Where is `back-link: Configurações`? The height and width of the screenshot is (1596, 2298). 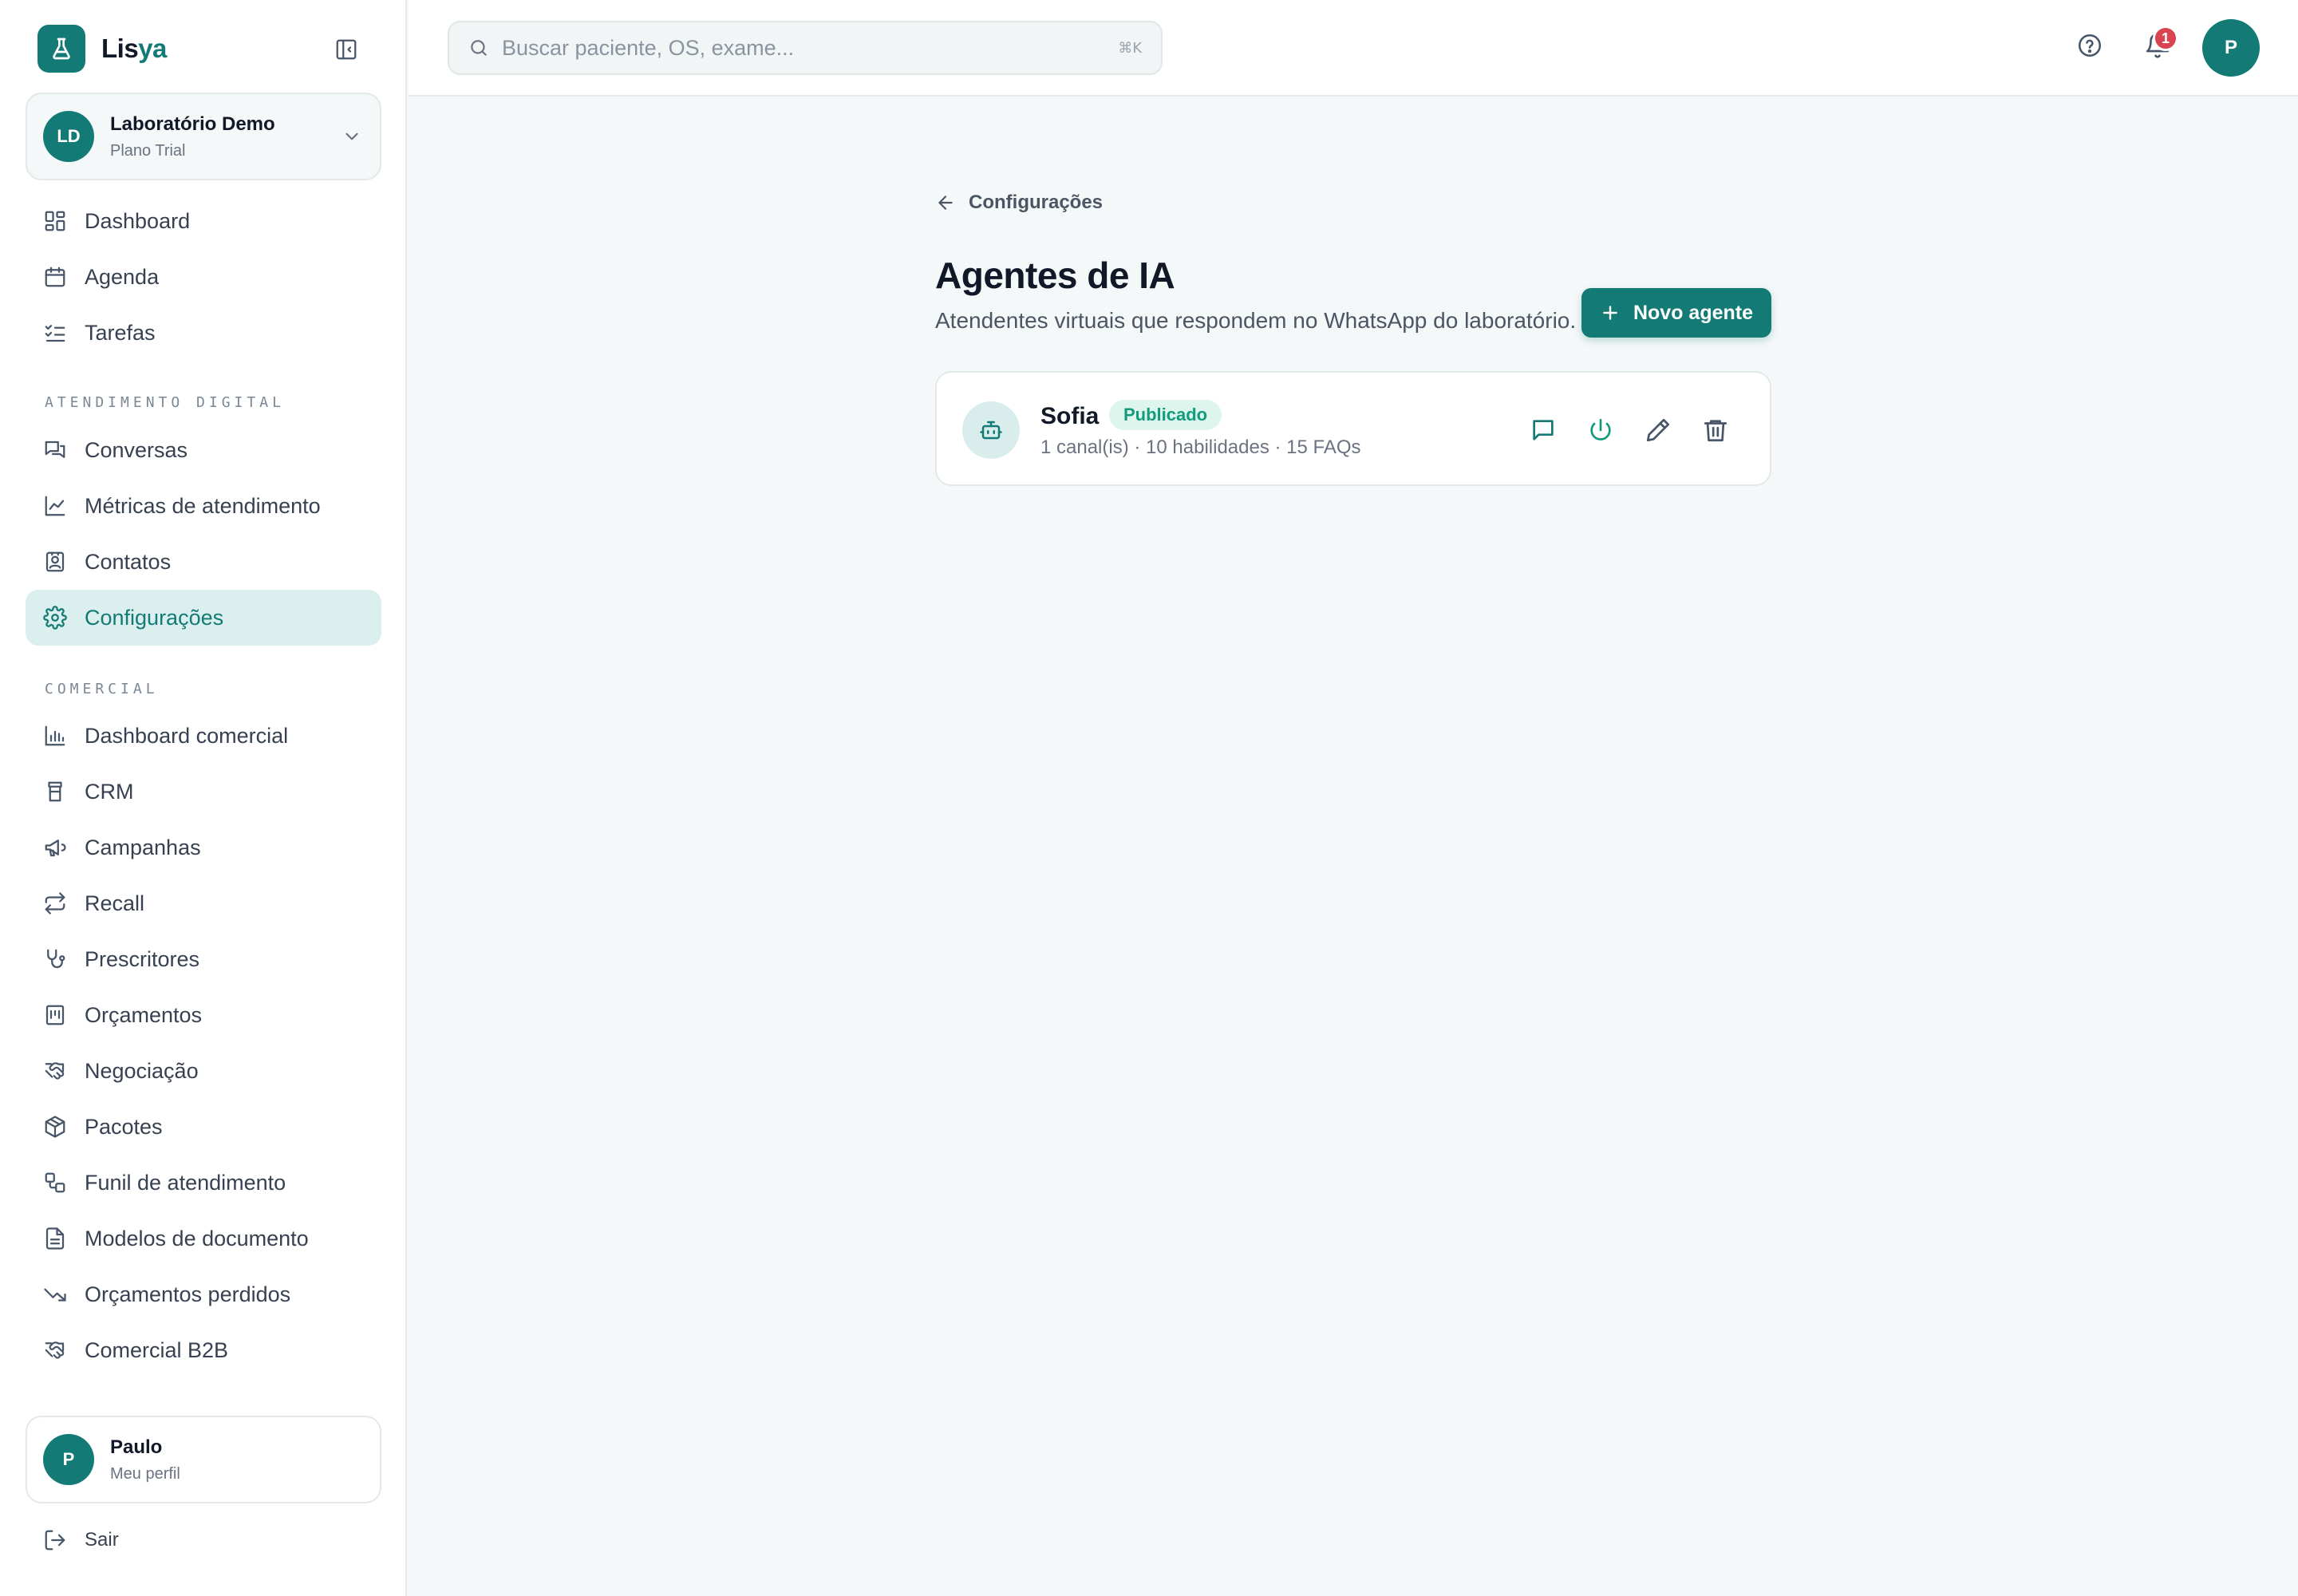
back-link: Configurações is located at coordinates (1019, 203).